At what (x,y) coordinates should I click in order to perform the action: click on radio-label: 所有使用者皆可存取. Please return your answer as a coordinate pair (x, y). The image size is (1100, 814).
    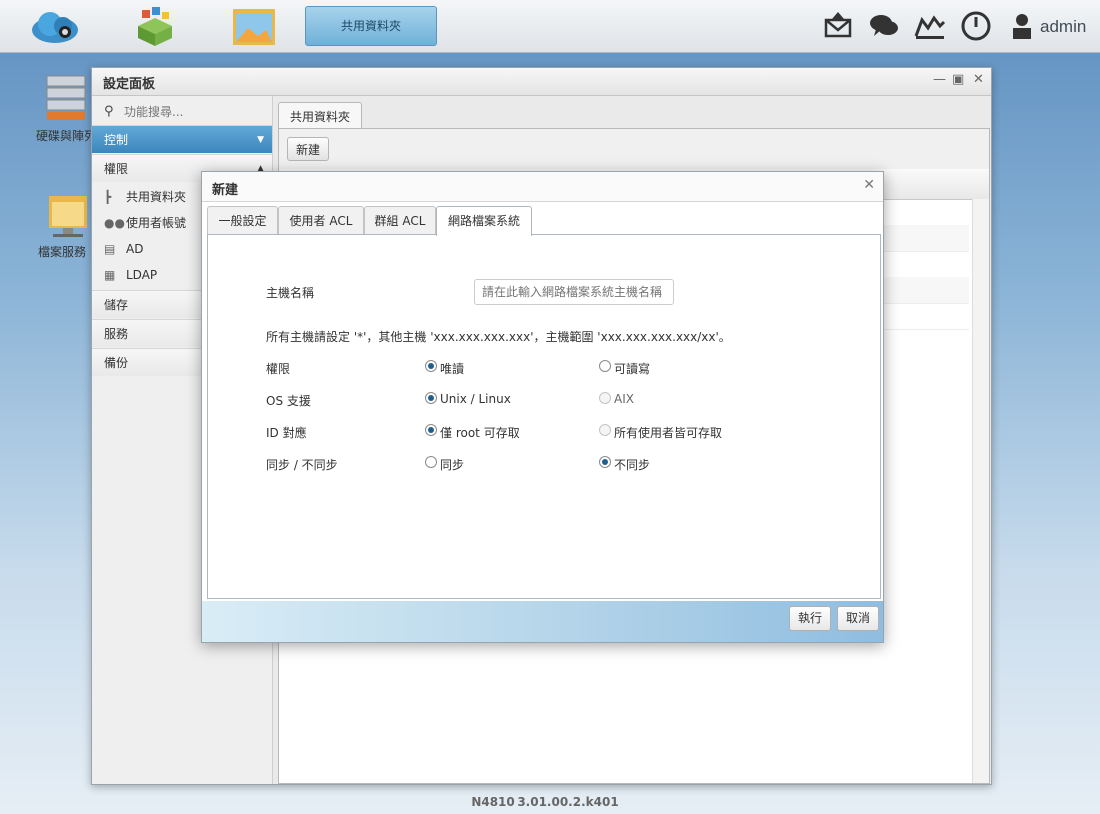
    Looking at the image, I should click on (668, 433).